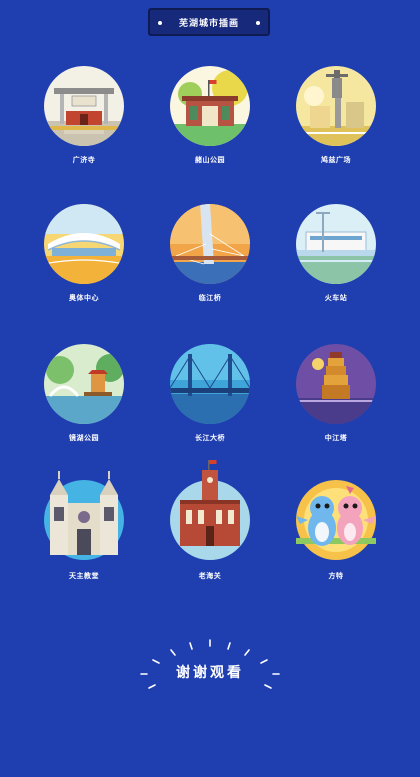 The height and width of the screenshot is (777, 420). What do you see at coordinates (84, 513) in the screenshot?
I see `cathedral-icon` at bounding box center [84, 513].